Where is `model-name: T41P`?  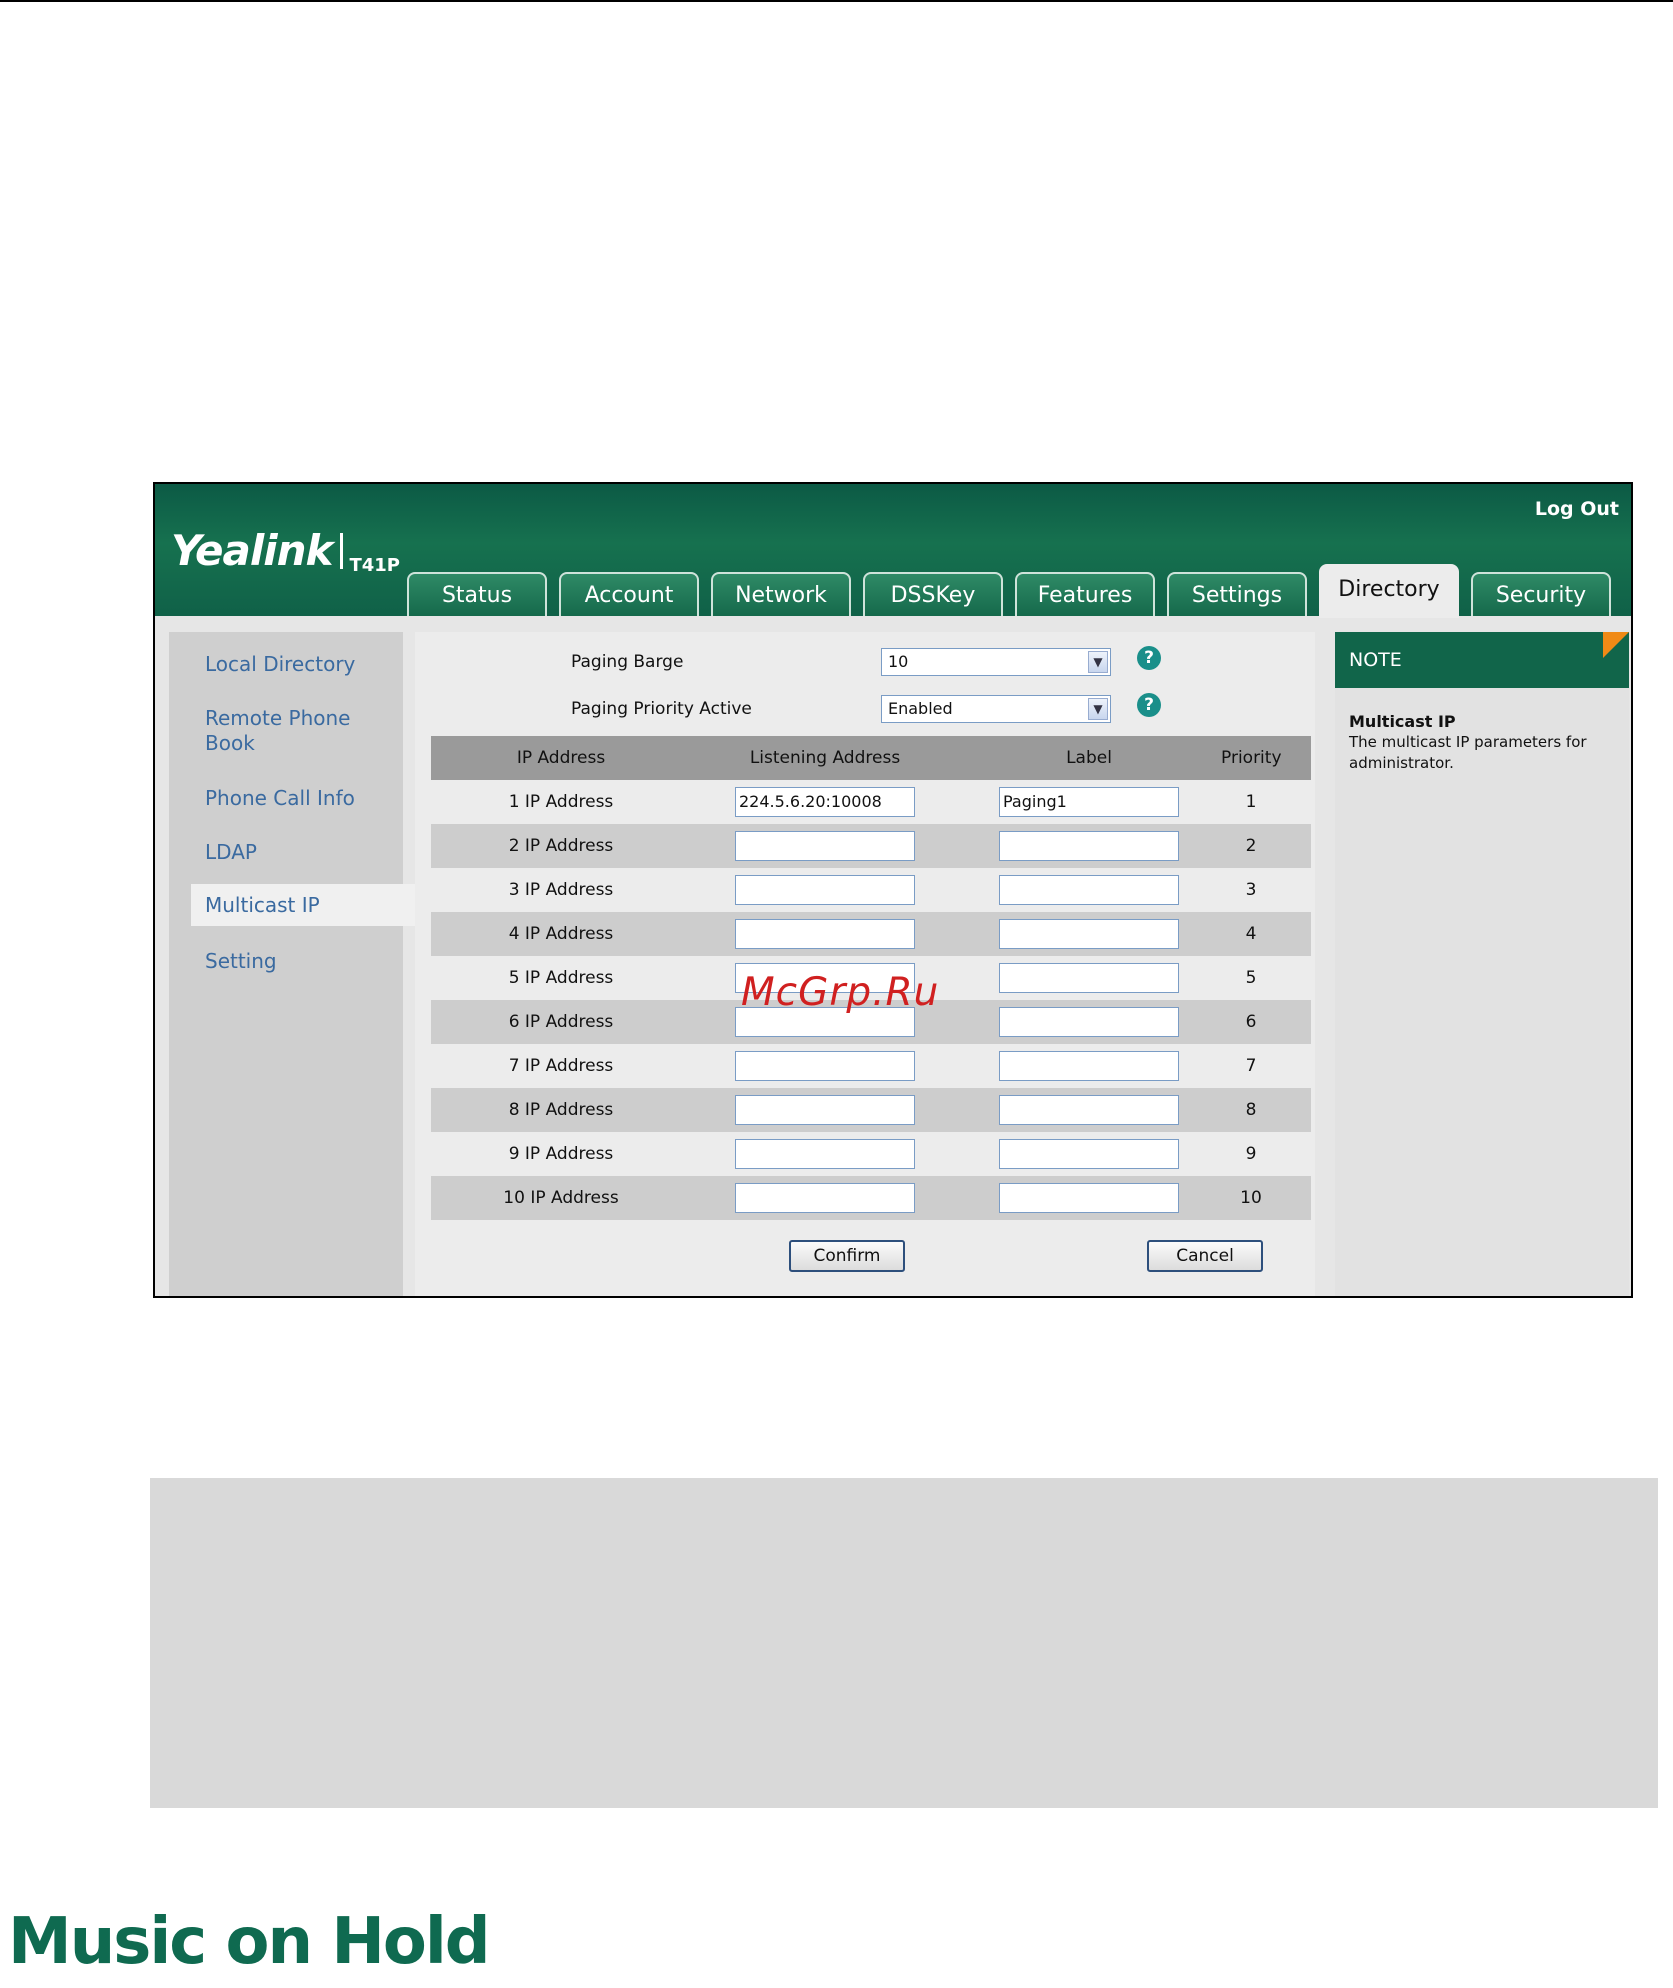 model-name: T41P is located at coordinates (374, 565).